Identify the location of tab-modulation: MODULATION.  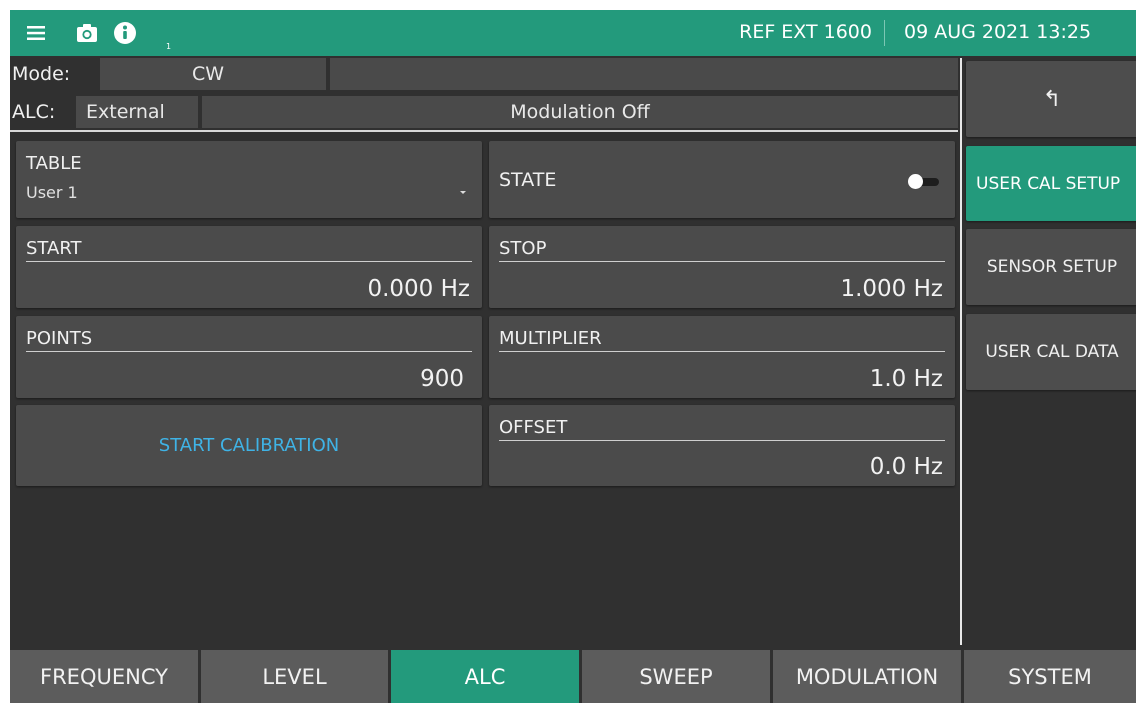
(867, 676).